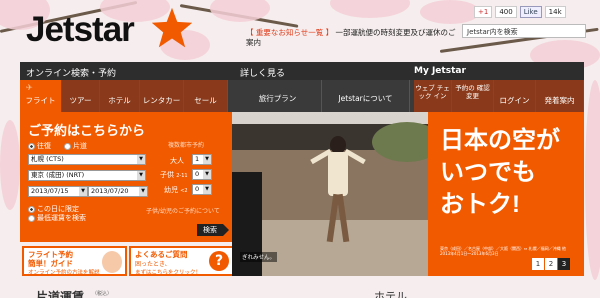  Describe the element at coordinates (555, 12) in the screenshot. I see `facebook-count: 14k` at that location.